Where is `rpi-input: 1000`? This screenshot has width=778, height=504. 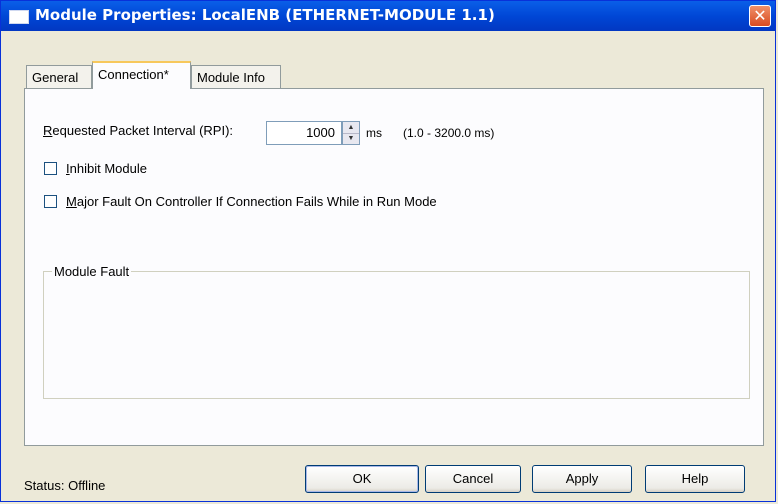 rpi-input: 1000 is located at coordinates (304, 133).